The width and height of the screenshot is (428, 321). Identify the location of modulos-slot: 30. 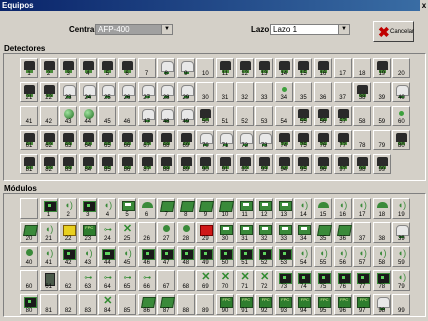
(225, 232).